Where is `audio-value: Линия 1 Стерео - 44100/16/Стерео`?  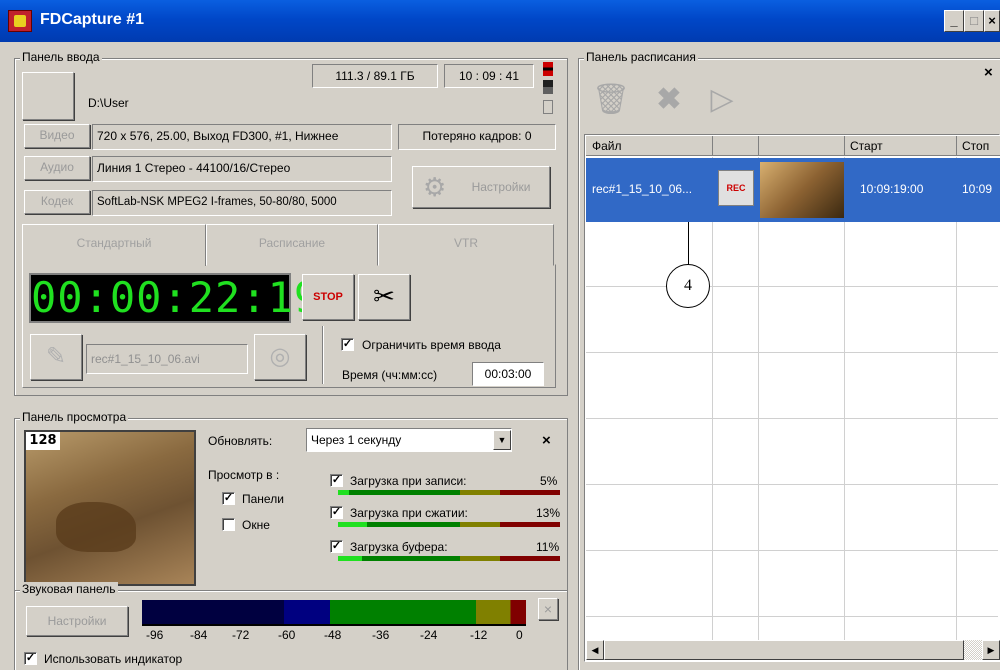
audio-value: Линия 1 Стерео - 44100/16/Стерео is located at coordinates (242, 169).